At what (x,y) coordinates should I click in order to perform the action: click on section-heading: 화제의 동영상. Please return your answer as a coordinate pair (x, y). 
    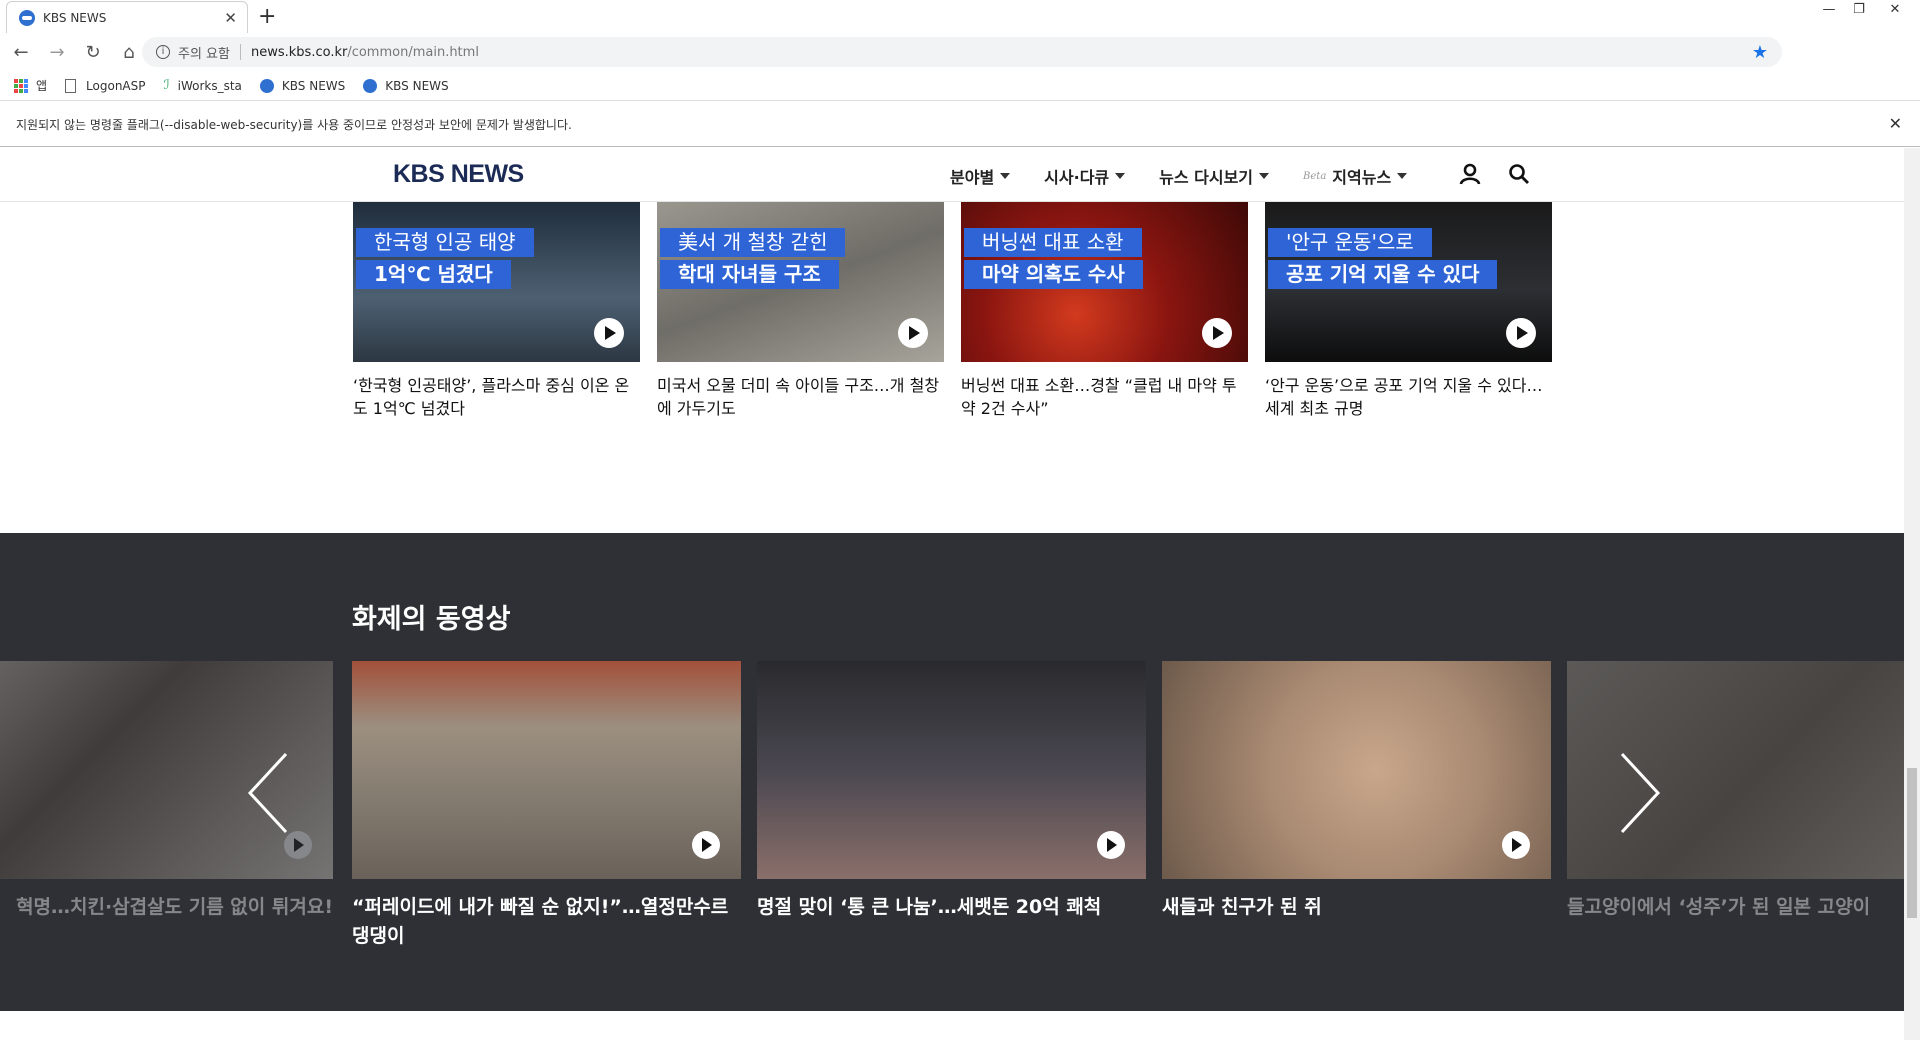
    Looking at the image, I should click on (431, 619).